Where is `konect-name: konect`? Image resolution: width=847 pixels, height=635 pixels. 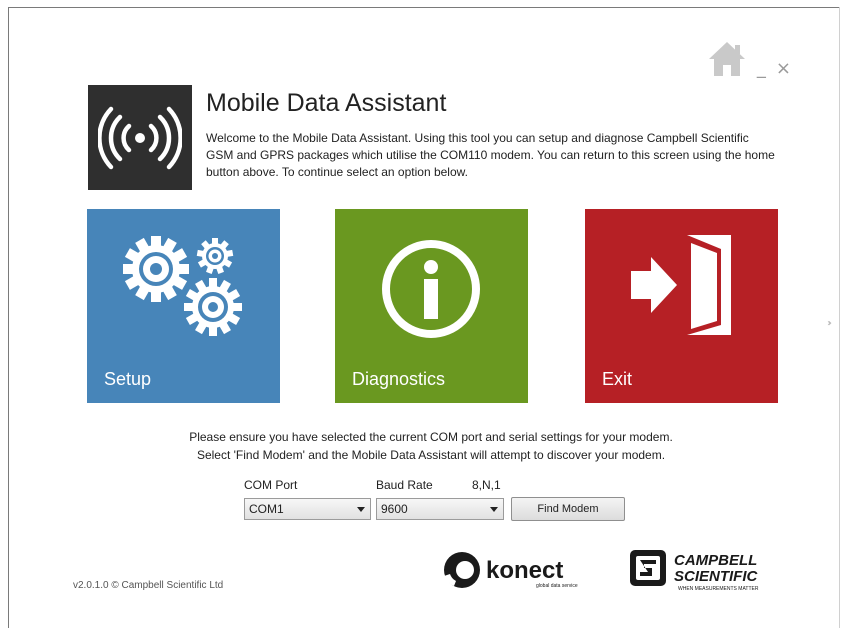 konect-name: konect is located at coordinates (524, 570).